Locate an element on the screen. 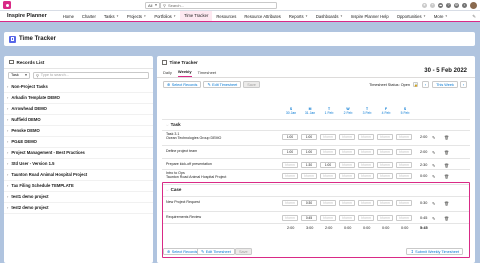 This screenshot has width=480, height=263. record-list-item: › Penske DEMO is located at coordinates (78, 131).